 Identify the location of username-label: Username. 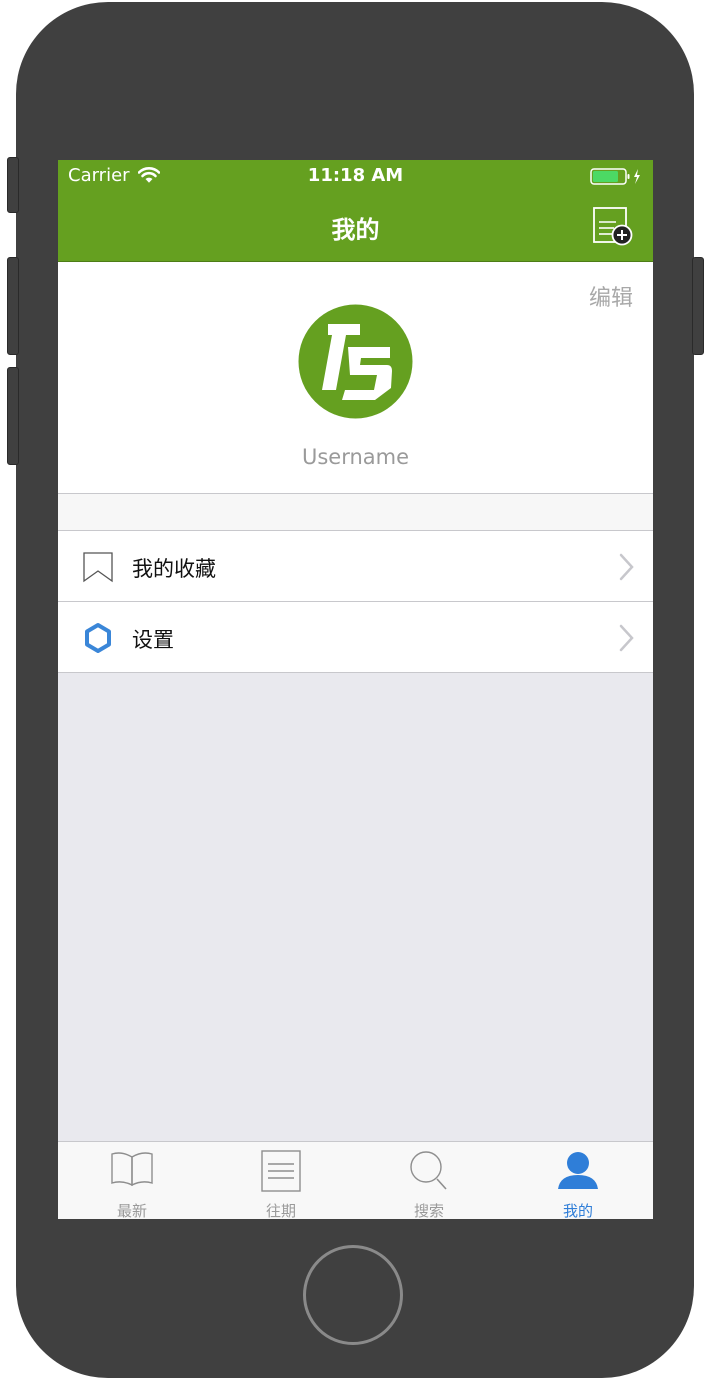
(355, 457).